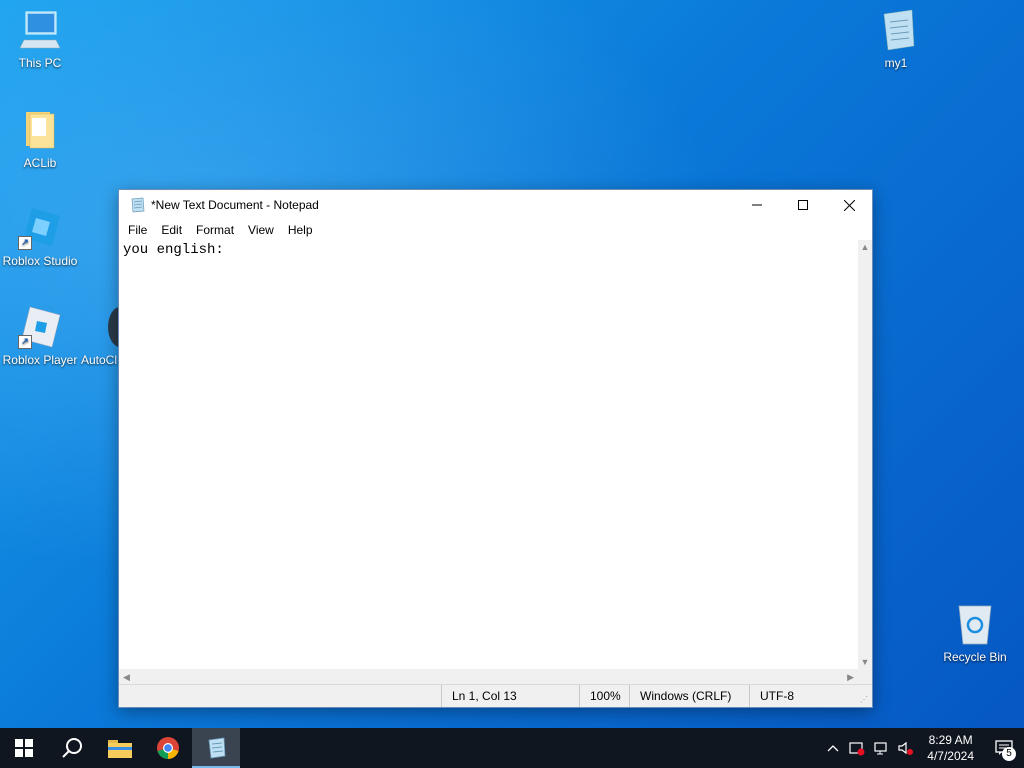  Describe the element at coordinates (865, 677) in the screenshot. I see `scrollbar-corner` at that location.